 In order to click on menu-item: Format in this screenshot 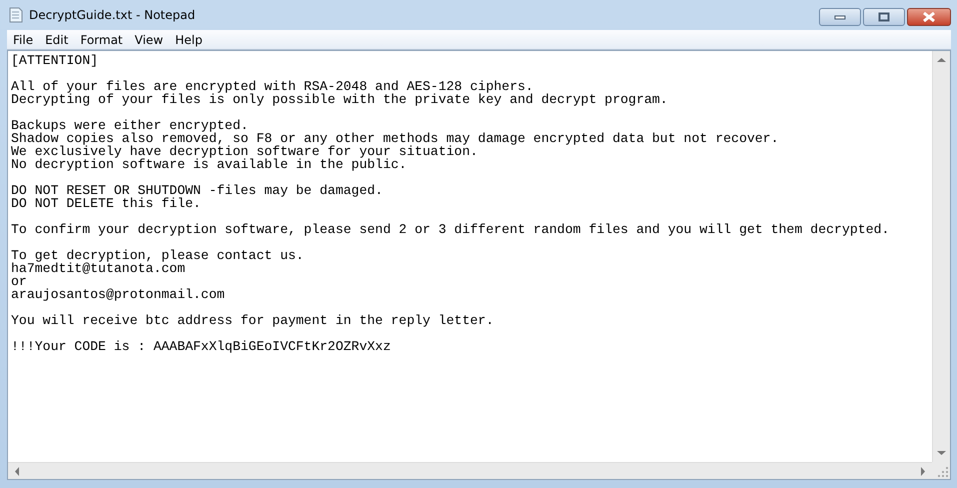, I will do `click(101, 39)`.